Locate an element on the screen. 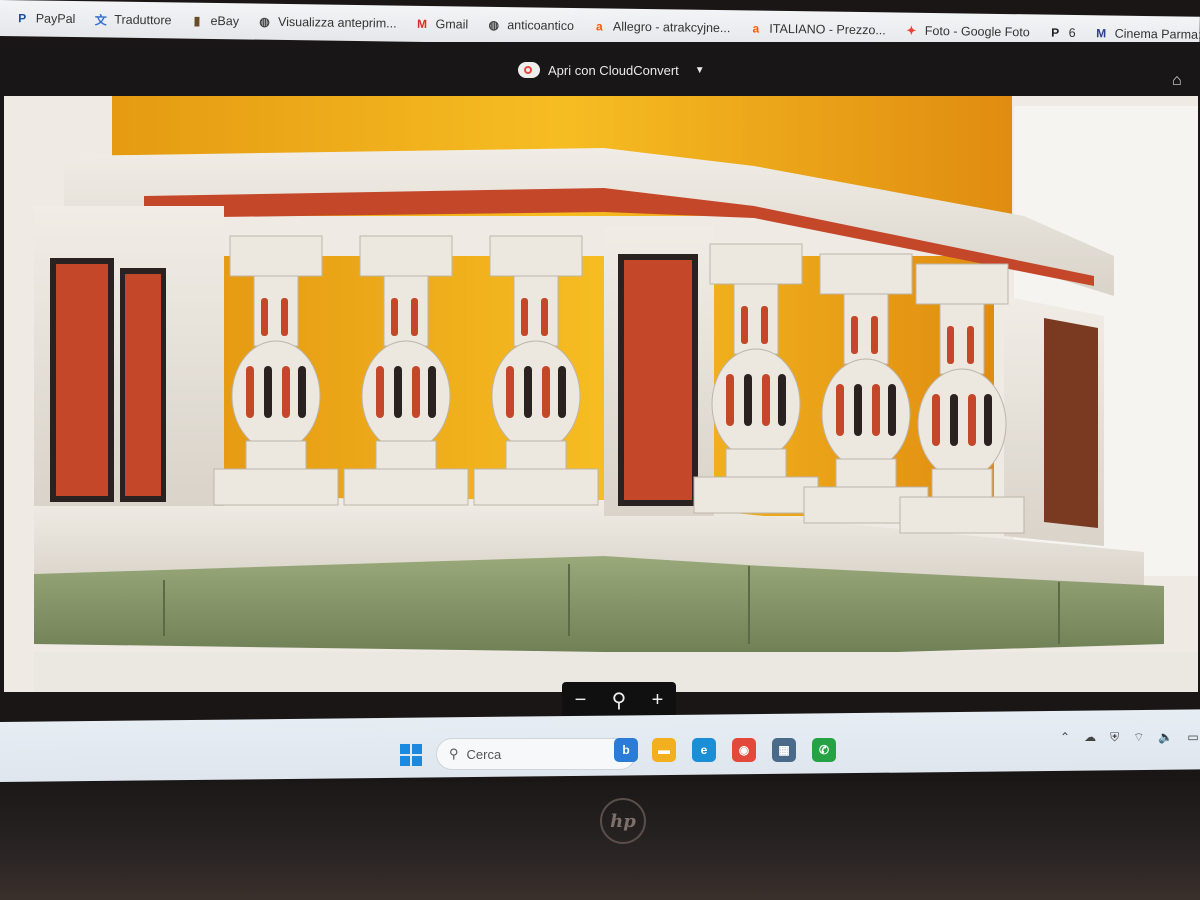 This screenshot has width=1200, height=900. bing-icon: b is located at coordinates (626, 750).